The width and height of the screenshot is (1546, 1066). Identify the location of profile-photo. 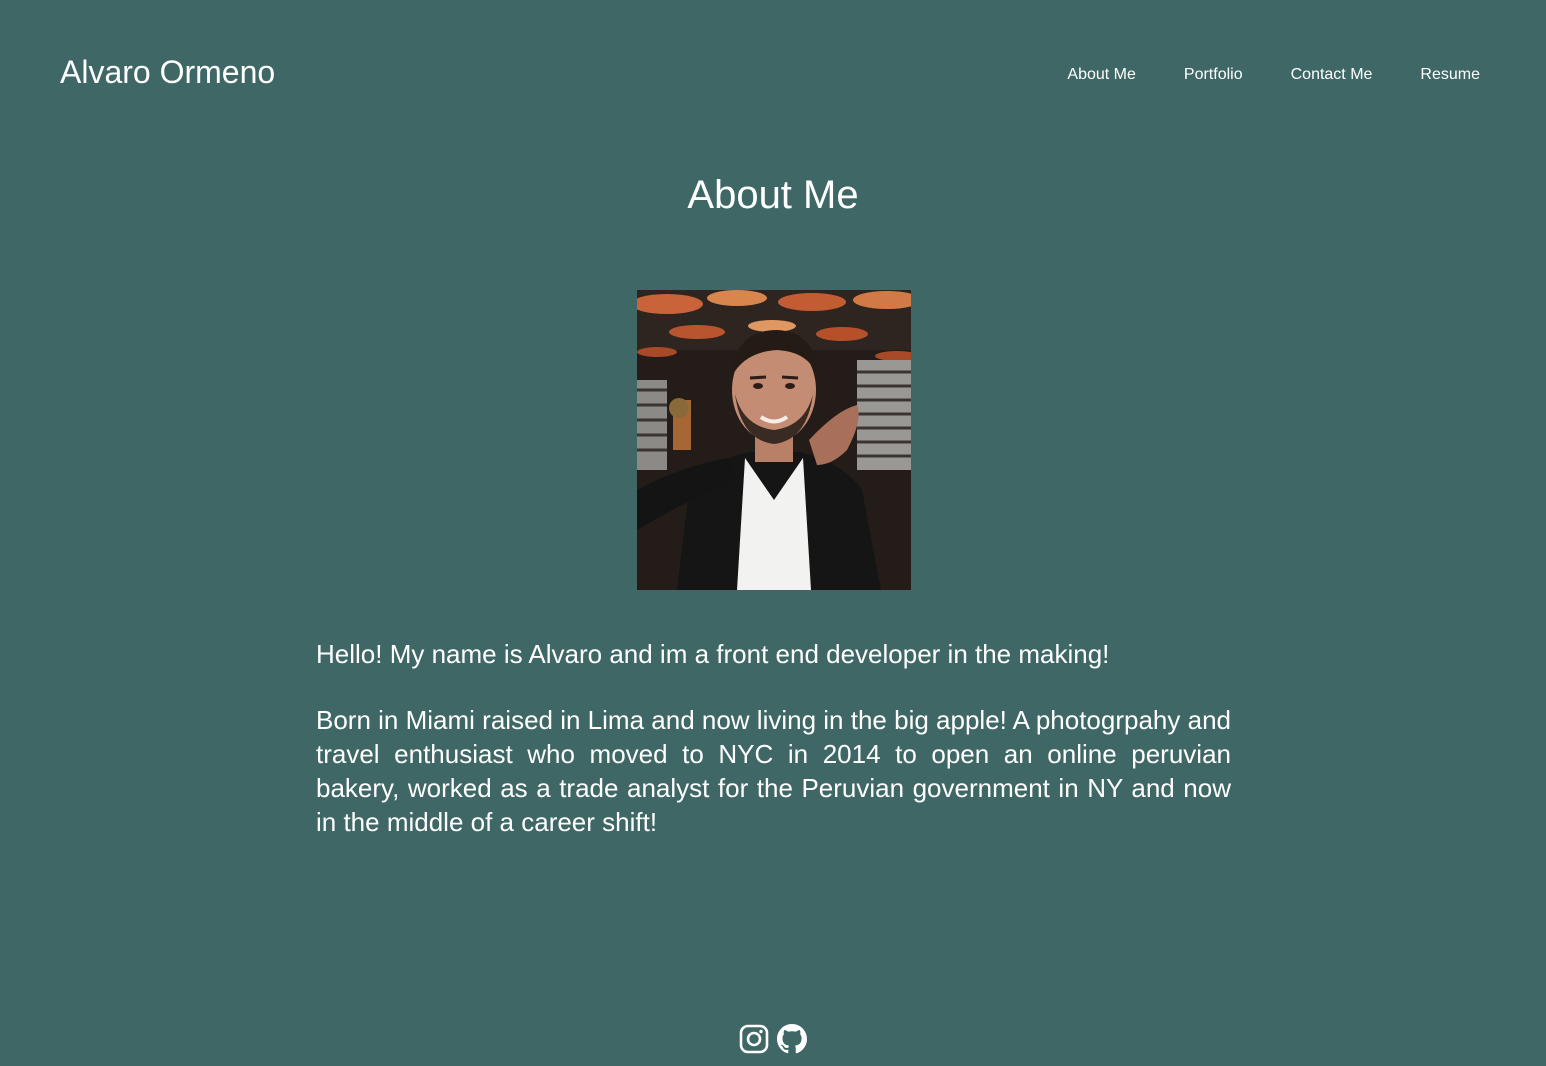
(774, 440).